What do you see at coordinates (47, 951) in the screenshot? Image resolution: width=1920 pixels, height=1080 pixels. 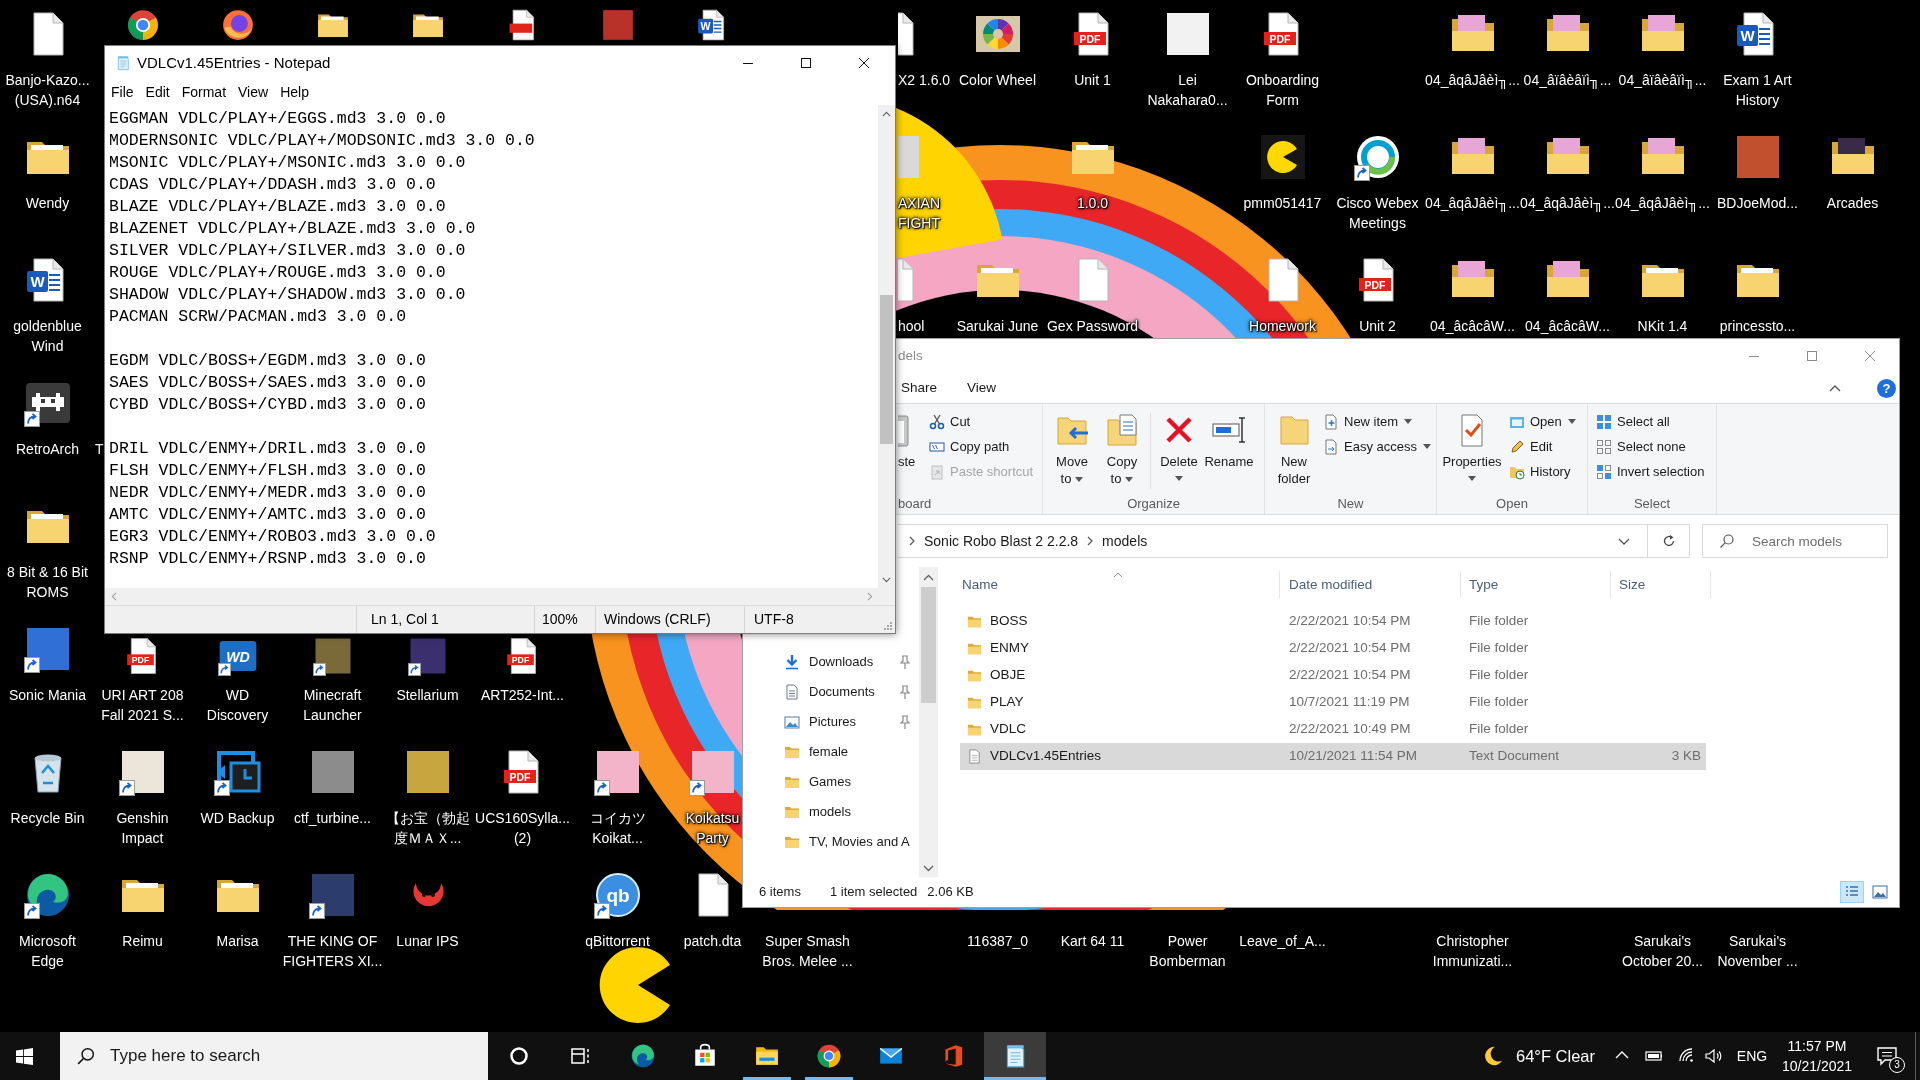 I see `desktop-icon-label: Microsoft Edge` at bounding box center [47, 951].